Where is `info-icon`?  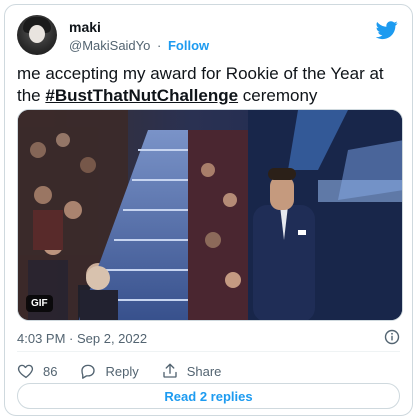 info-icon is located at coordinates (392, 337).